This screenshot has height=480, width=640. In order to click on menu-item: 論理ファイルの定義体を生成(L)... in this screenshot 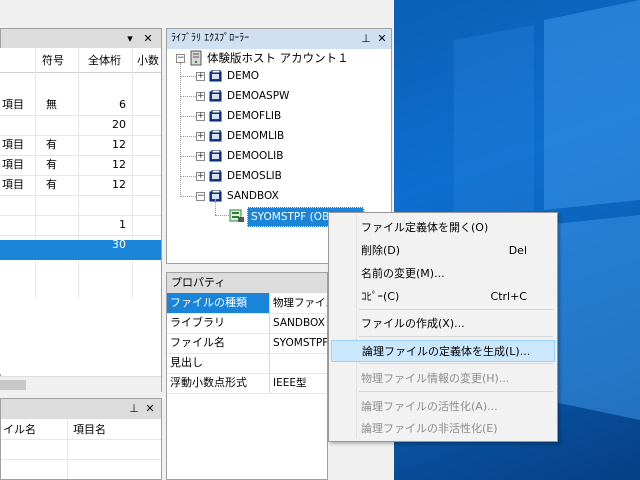, I will do `click(443, 351)`.